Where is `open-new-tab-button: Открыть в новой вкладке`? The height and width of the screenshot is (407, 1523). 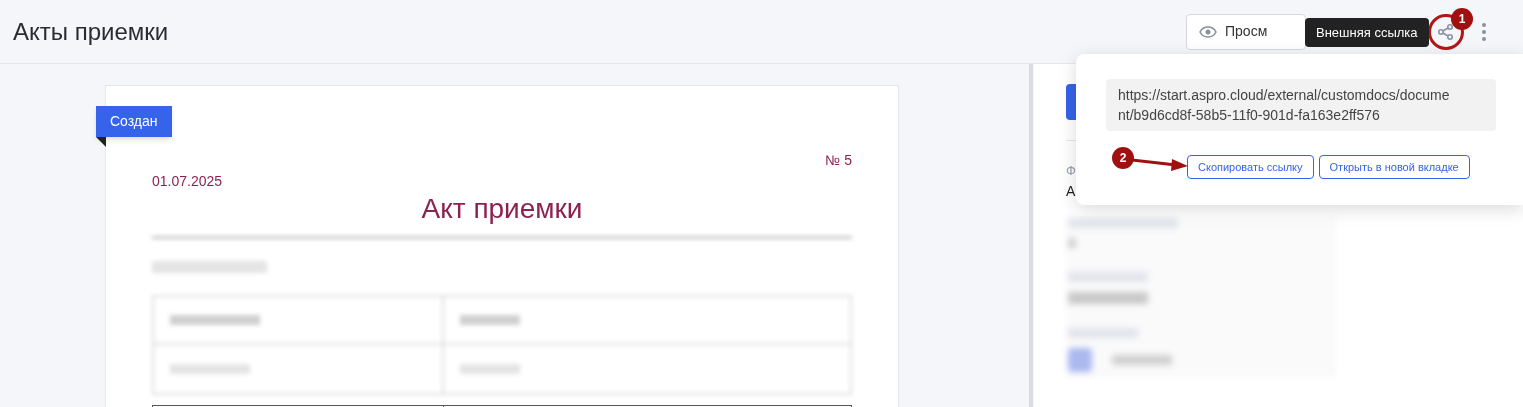 open-new-tab-button: Открыть в новой вкладке is located at coordinates (1394, 167).